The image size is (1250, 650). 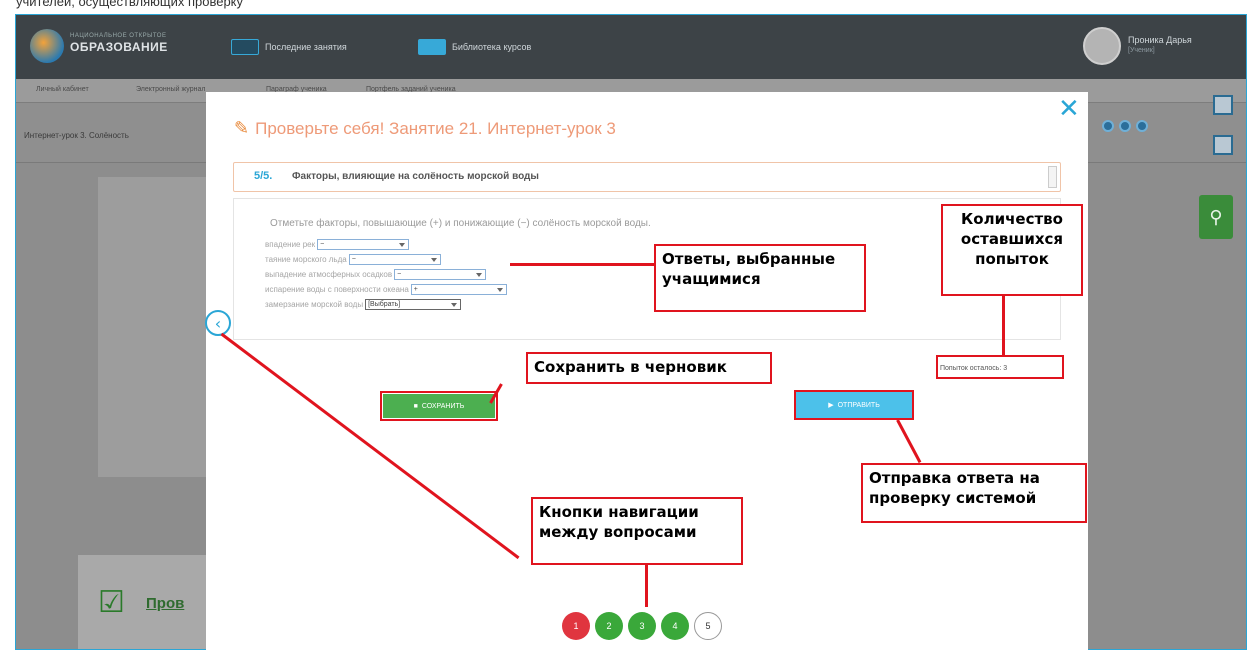 What do you see at coordinates (218, 323) in the screenshot?
I see `chevron-left-icon: ‹` at bounding box center [218, 323].